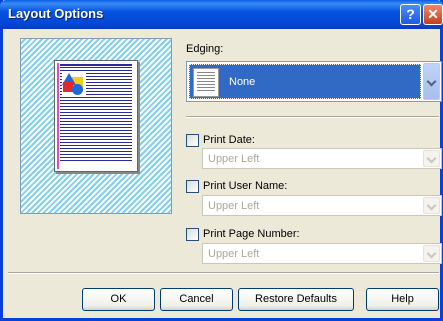 This screenshot has width=443, height=321. I want to click on print-page-number-position-dropdown: Upper Left, so click(322, 253).